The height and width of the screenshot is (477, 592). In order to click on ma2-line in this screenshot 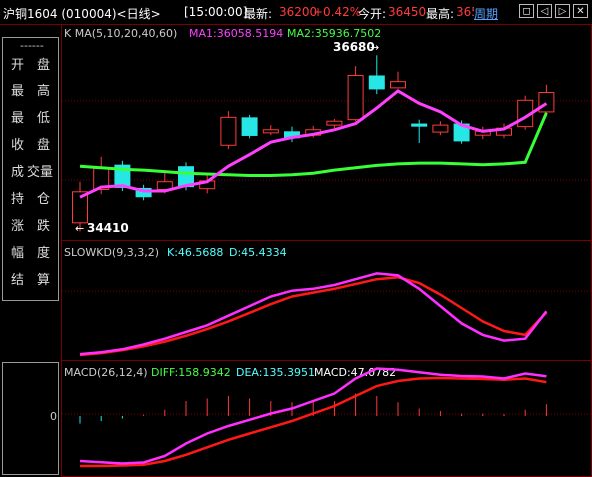, I will do `click(313, 144)`.